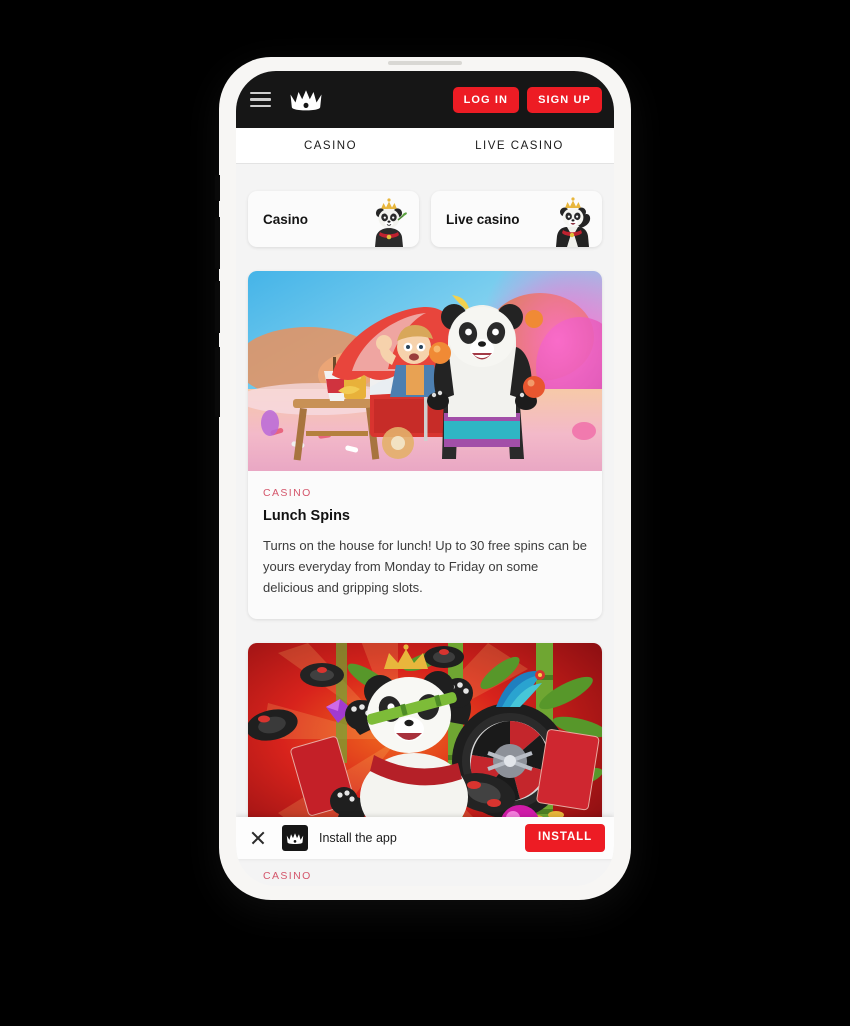 This screenshot has width=850, height=1026. What do you see at coordinates (286, 219) in the screenshot?
I see `quick-link-casino-label: Casino` at bounding box center [286, 219].